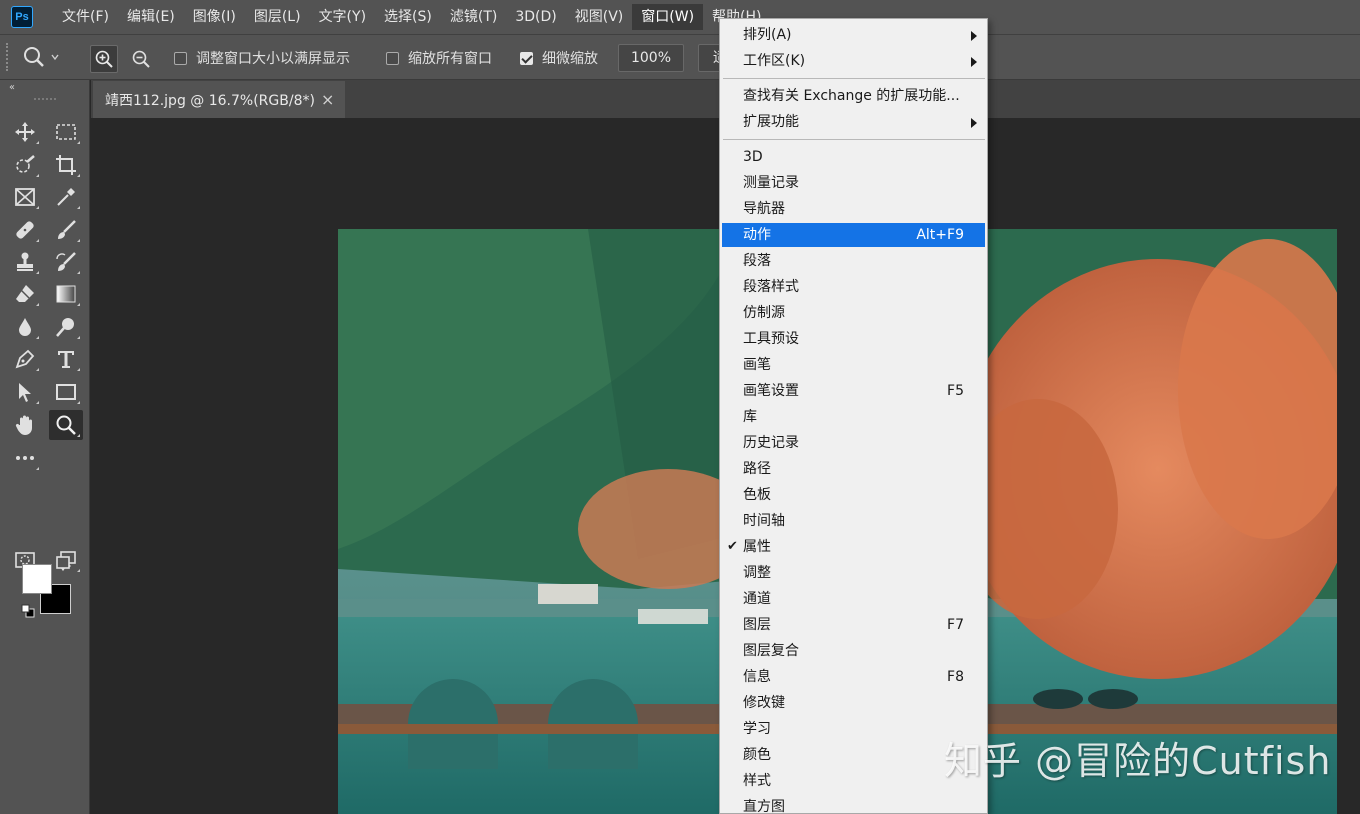 This screenshot has height=814, width=1360. Describe the element at coordinates (151, 17) in the screenshot. I see `menu-item: 编辑(E)` at that location.